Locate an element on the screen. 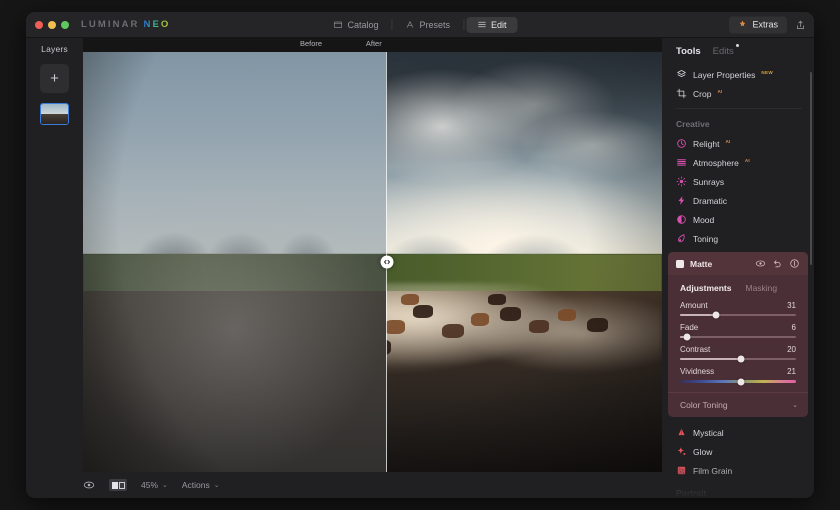 Image resolution: width=840 pixels, height=510 pixels. tab-edit: Edit is located at coordinates (492, 24).